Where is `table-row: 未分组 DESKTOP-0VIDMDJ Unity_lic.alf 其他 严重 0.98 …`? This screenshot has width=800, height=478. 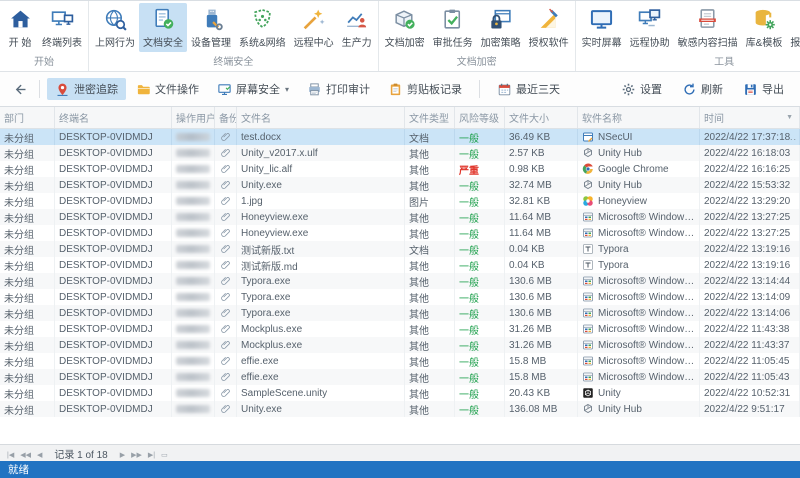
table-row: 未分组 DESKTOP-0VIDMDJ Unity_lic.alf 其他 严重 0.98 … is located at coordinates (400, 169).